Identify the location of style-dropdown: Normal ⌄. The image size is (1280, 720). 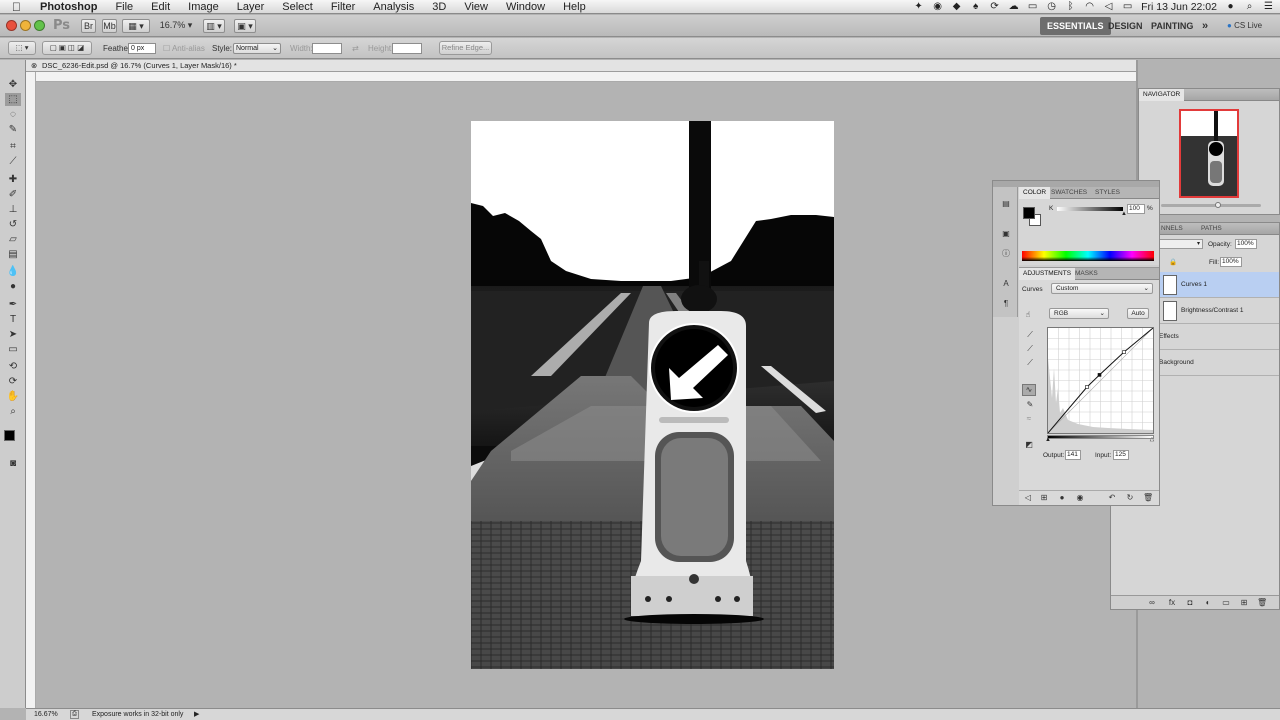
(257, 48).